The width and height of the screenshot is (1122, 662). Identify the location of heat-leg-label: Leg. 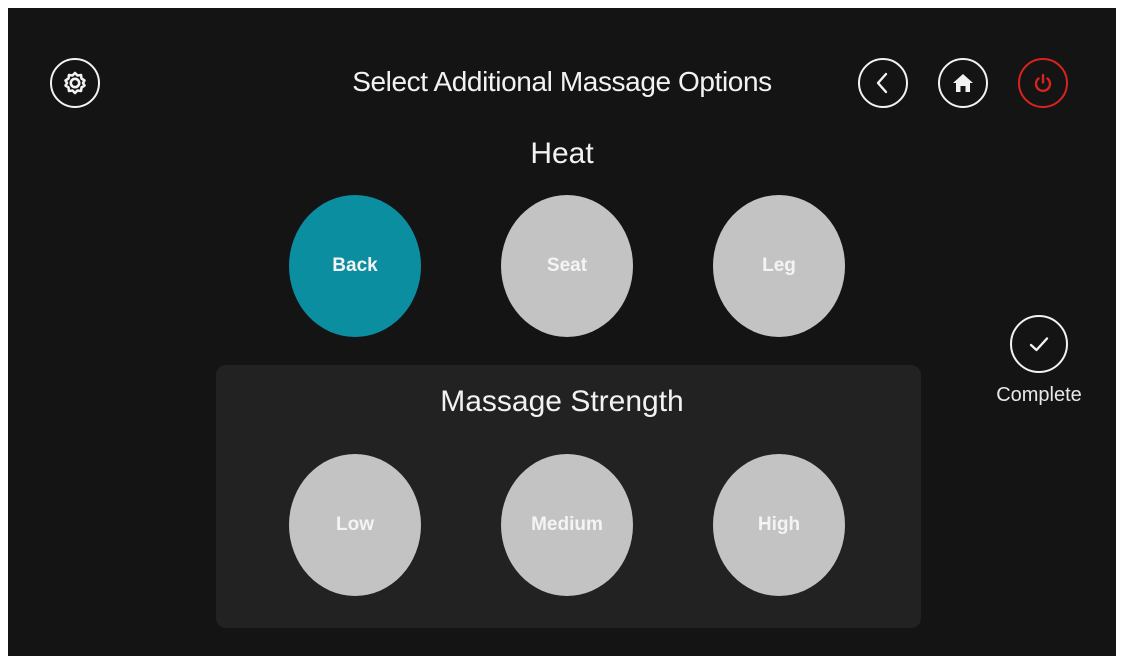
(779, 265).